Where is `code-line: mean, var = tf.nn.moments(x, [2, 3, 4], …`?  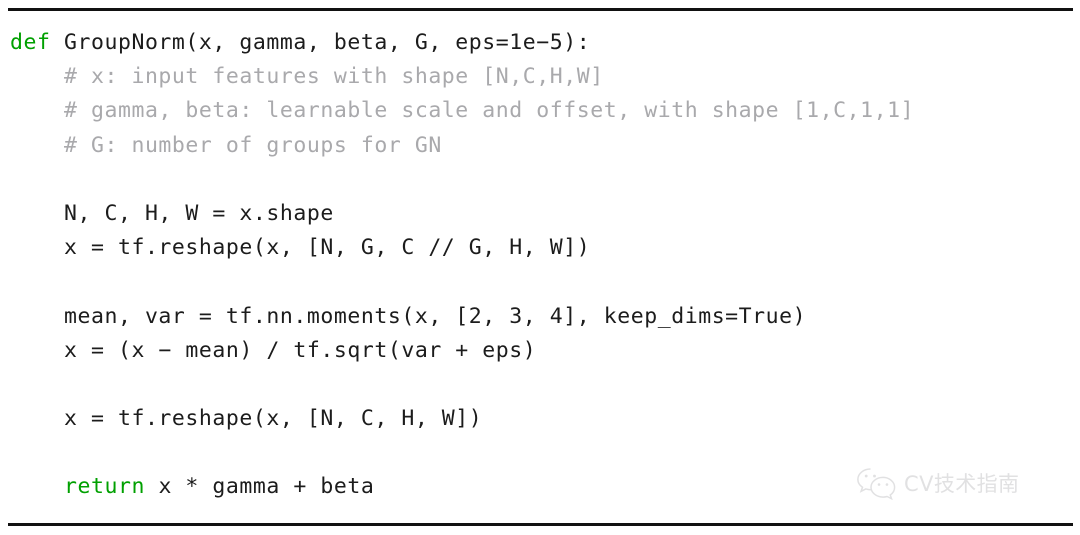 code-line: mean, var = tf.nn.moments(x, [2, 3, 4], … is located at coordinates (540, 317).